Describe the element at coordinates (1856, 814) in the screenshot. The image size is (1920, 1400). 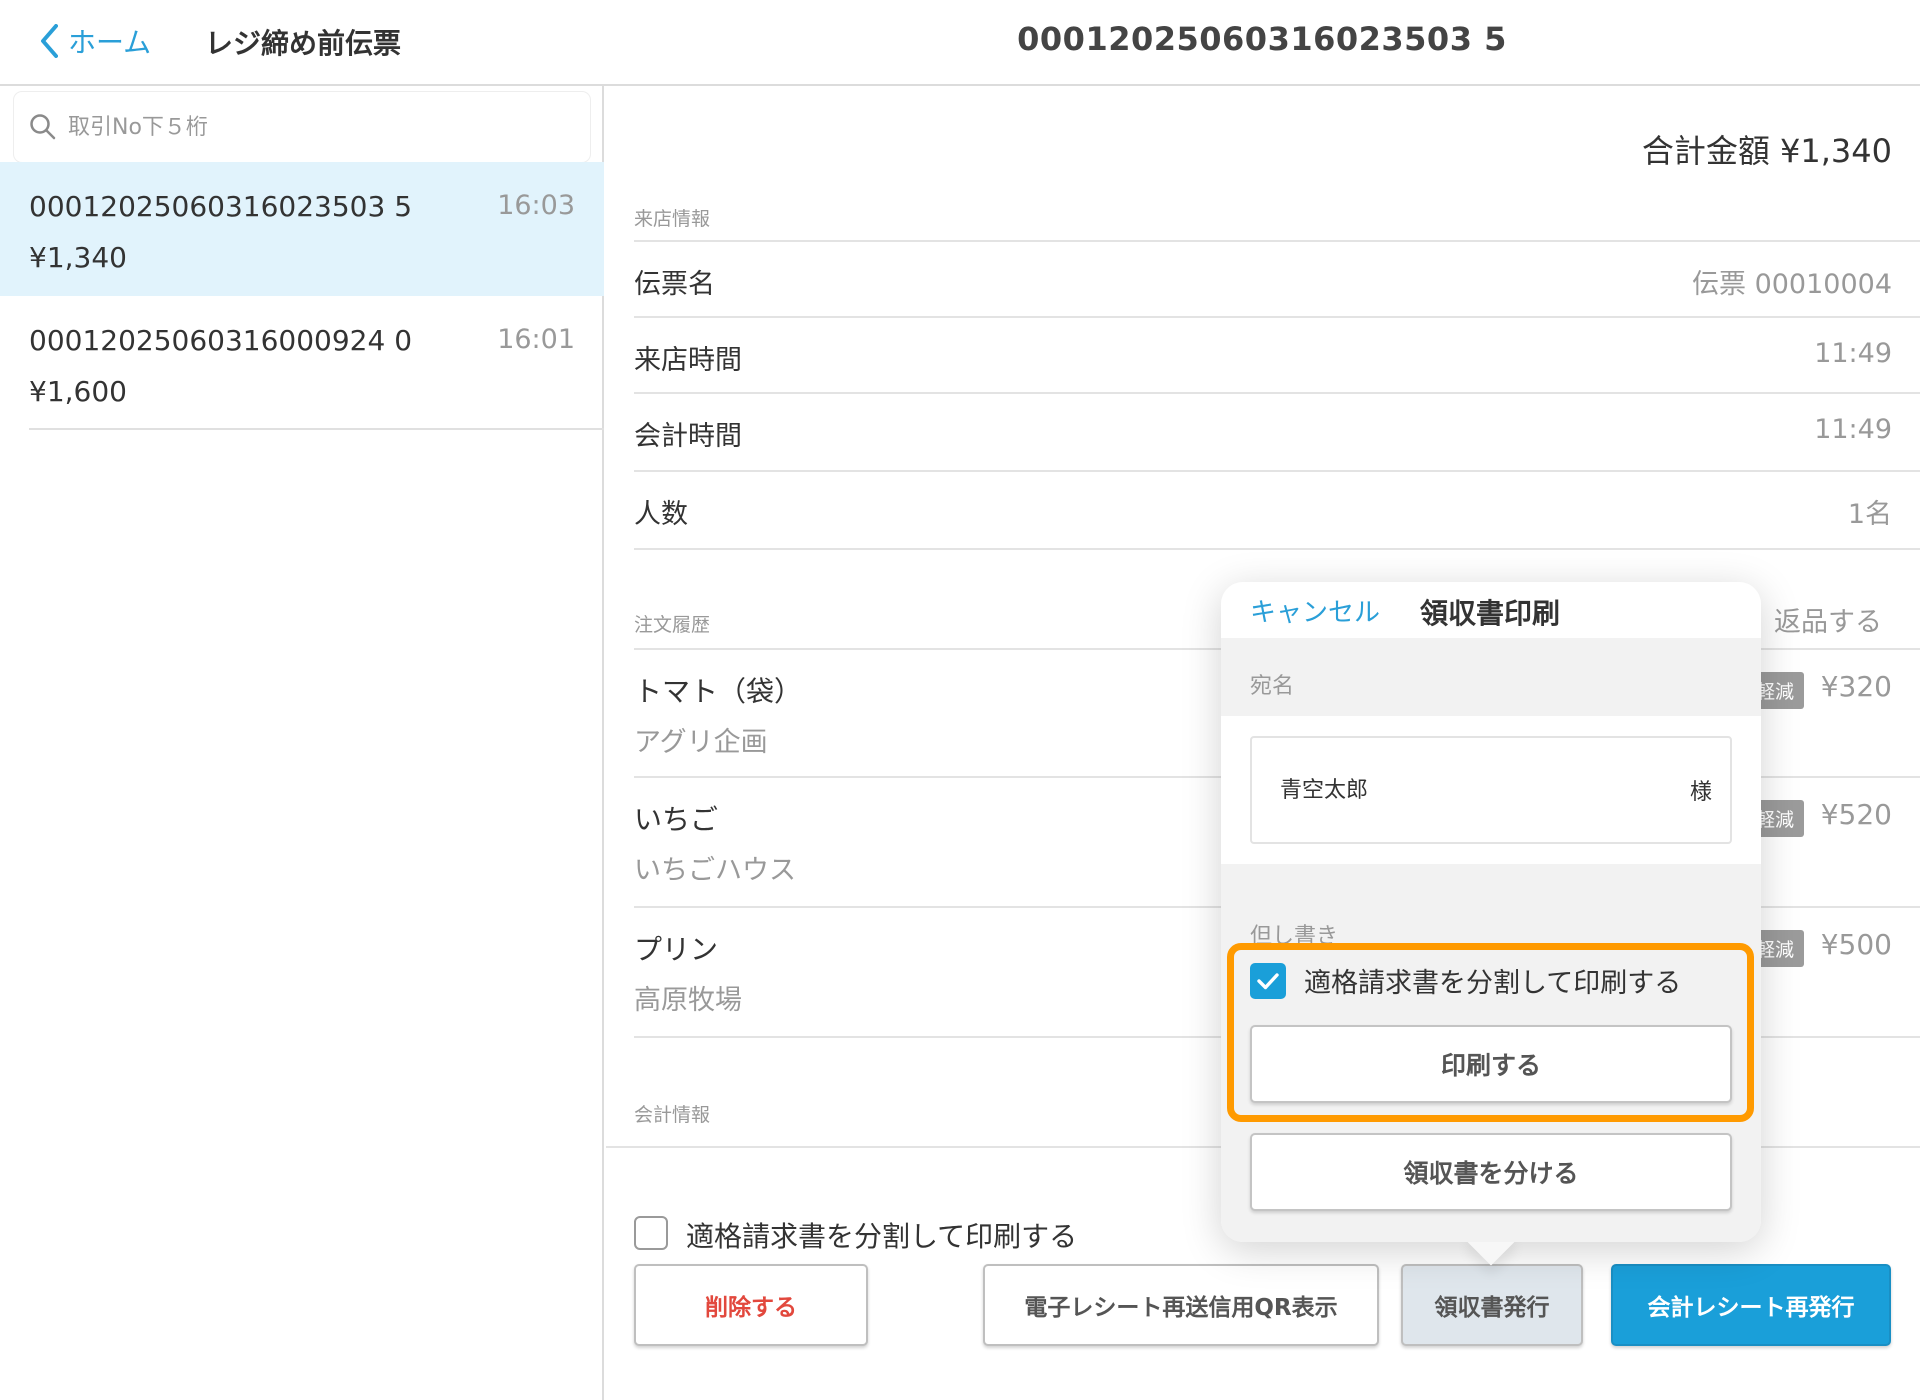
I see `item-price: ¥520` at that location.